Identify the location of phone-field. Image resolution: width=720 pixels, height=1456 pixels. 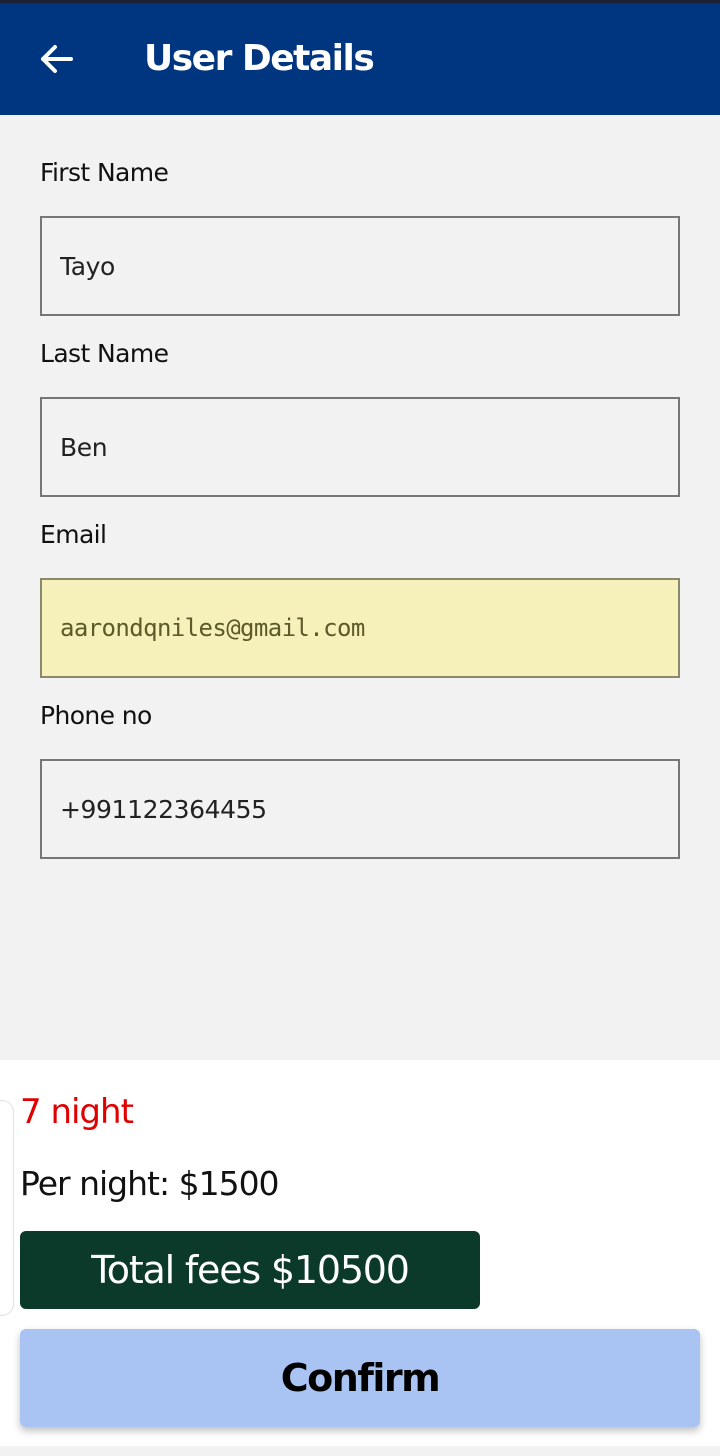
(360, 809).